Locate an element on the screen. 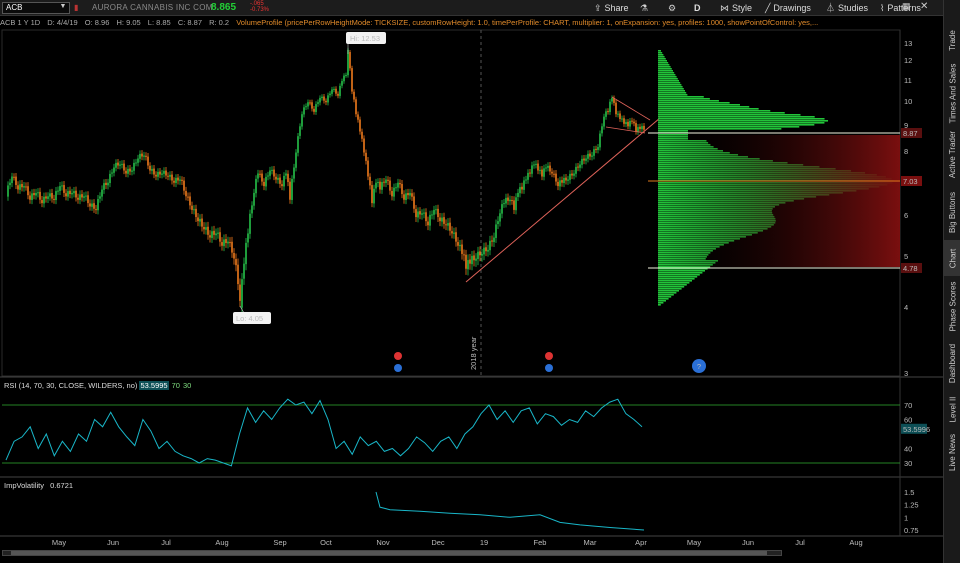 The width and height of the screenshot is (960, 563). rsi-tick-label: 70 is located at coordinates (908, 405).